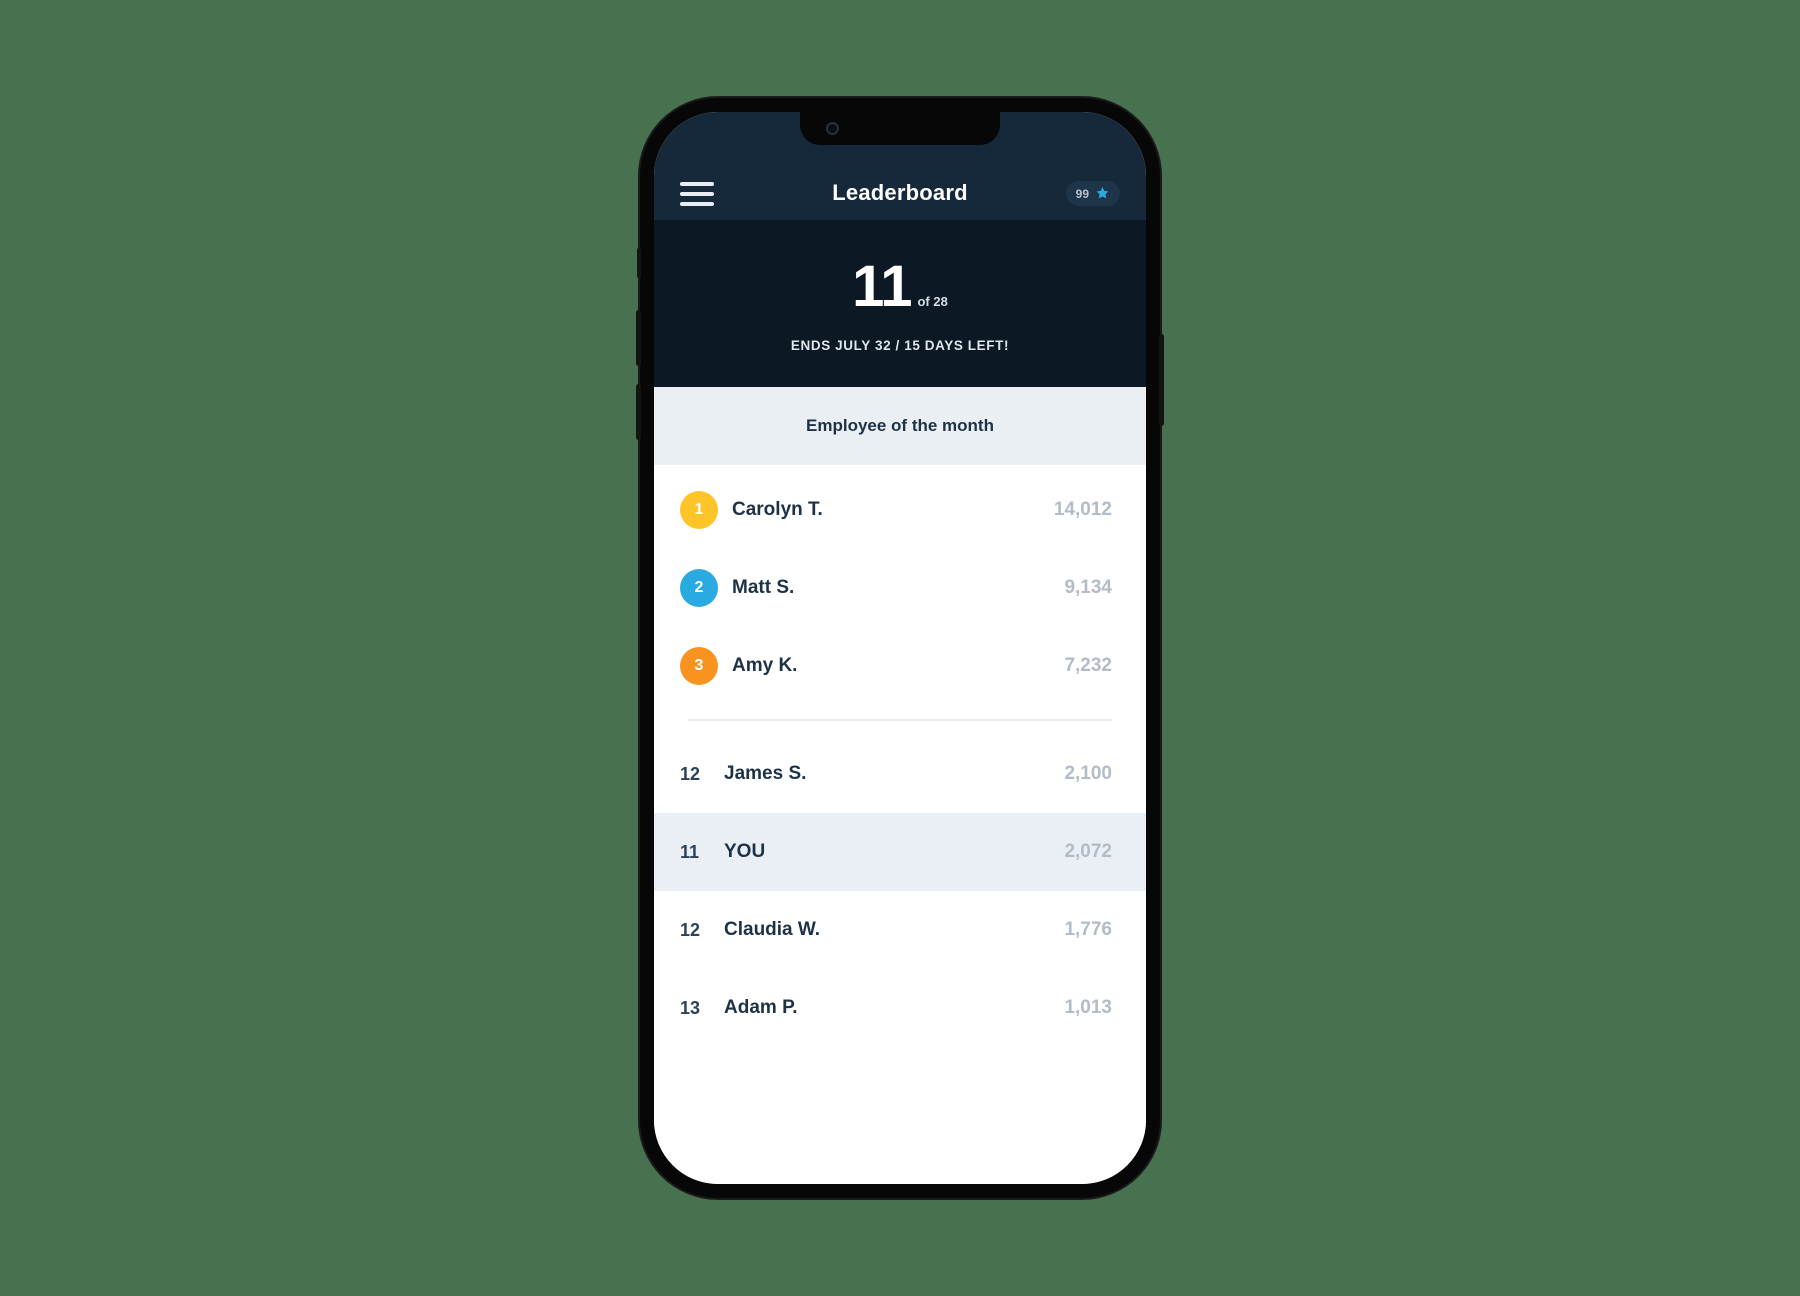  What do you see at coordinates (1088, 587) in the screenshot?
I see `player-score: 9,134` at bounding box center [1088, 587].